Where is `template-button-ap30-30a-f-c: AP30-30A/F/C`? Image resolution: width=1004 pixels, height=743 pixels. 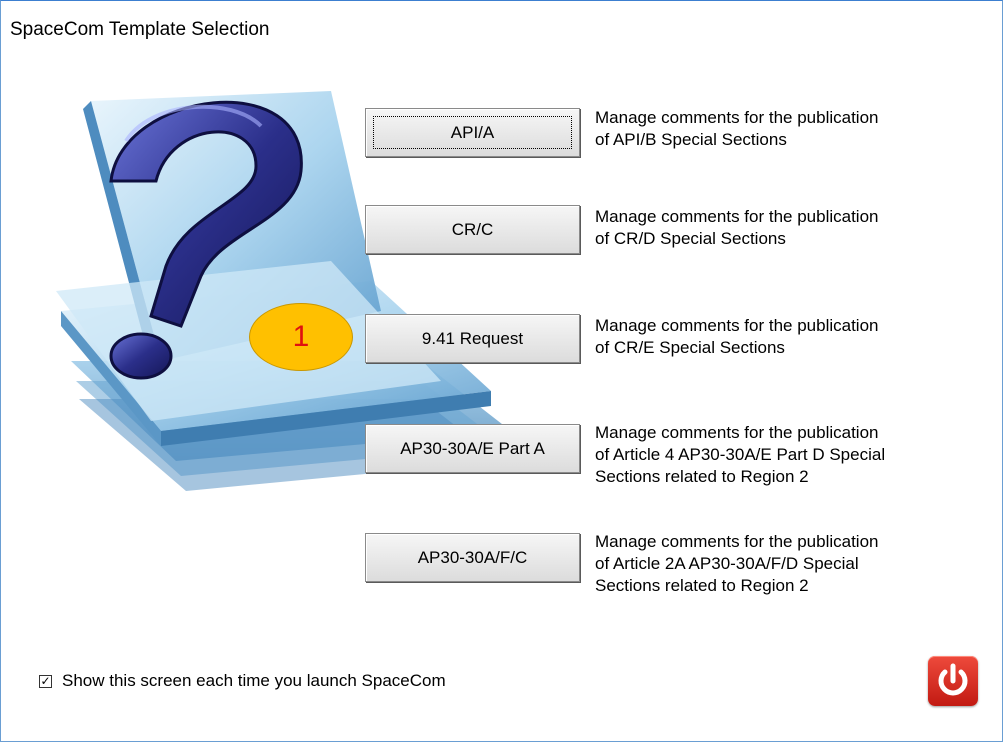
template-button-ap30-30a-f-c: AP30-30A/F/C is located at coordinates (472, 557).